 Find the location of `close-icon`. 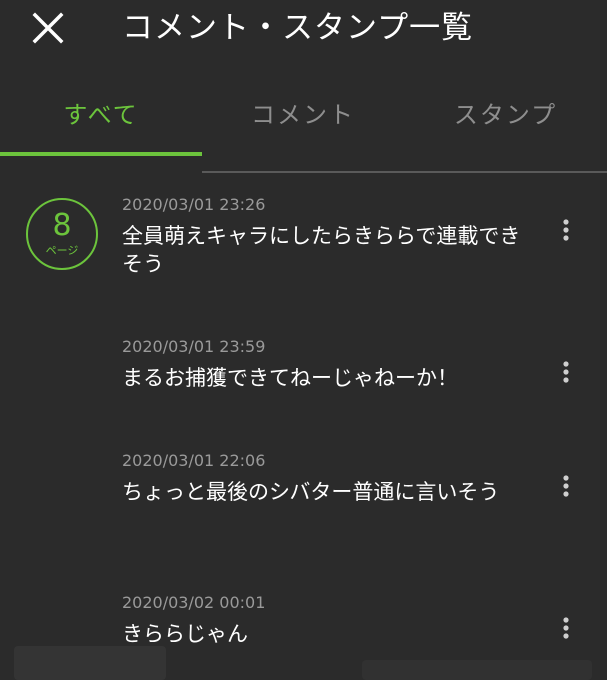

close-icon is located at coordinates (48, 28).